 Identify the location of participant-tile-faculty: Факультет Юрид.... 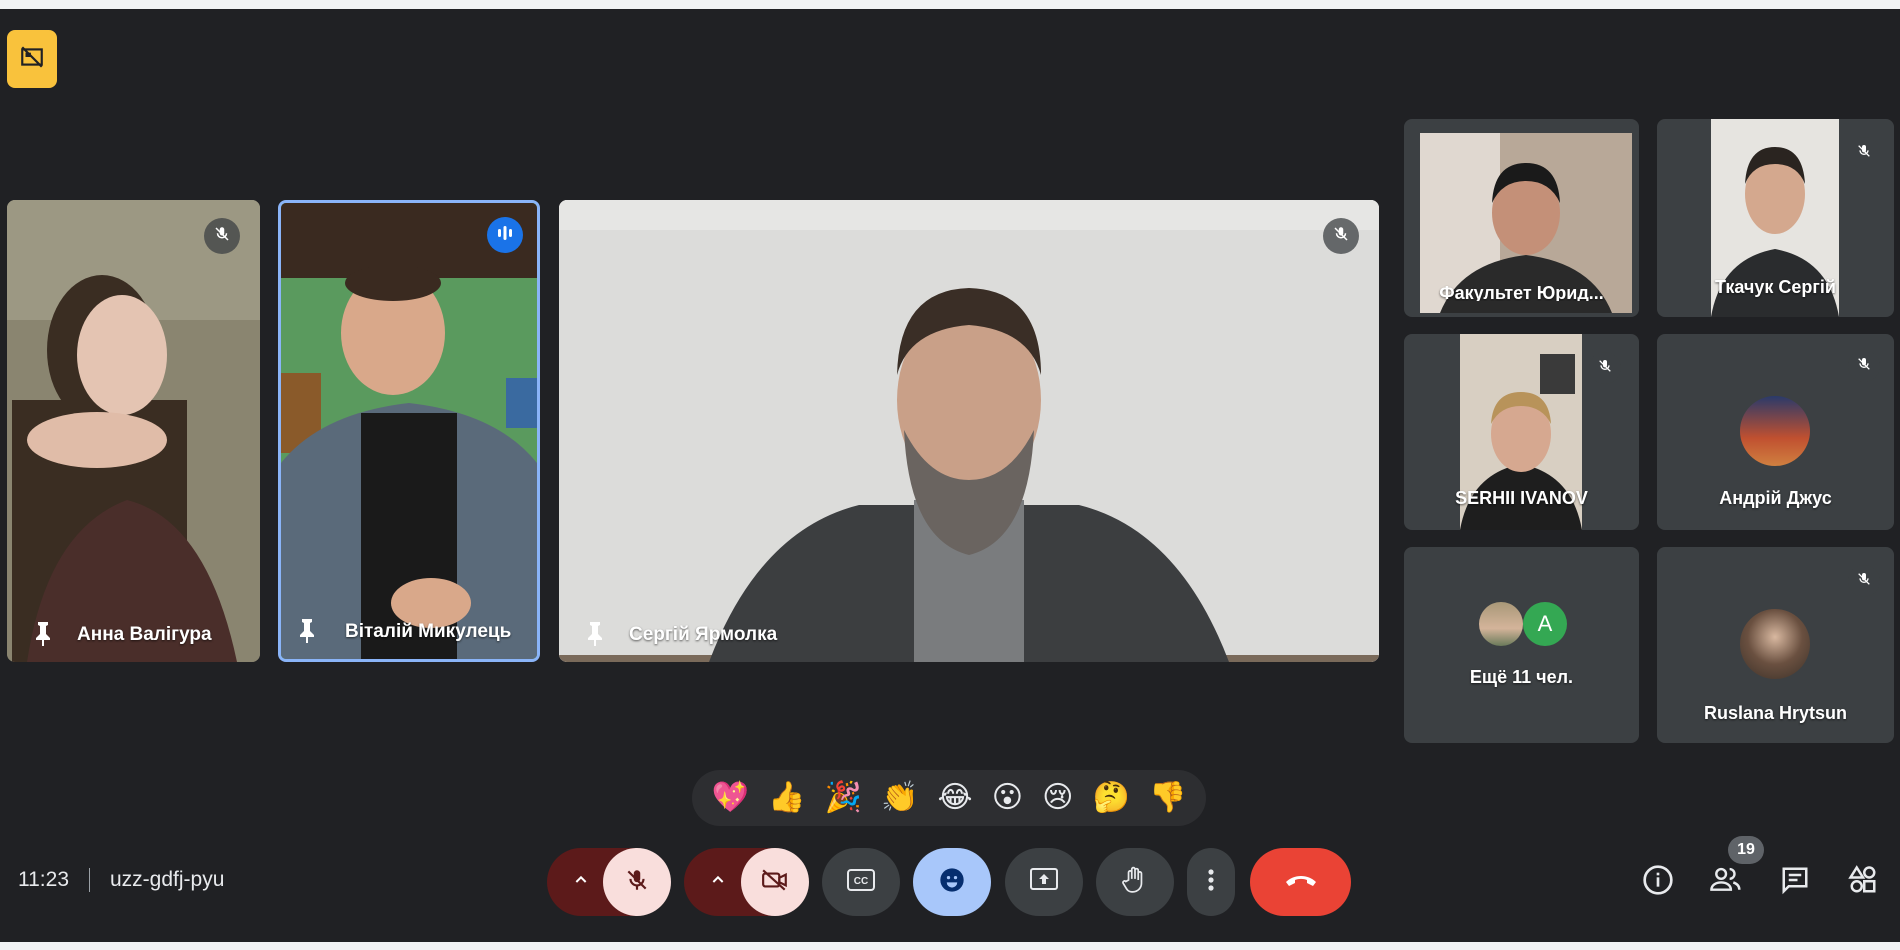
(1521, 218).